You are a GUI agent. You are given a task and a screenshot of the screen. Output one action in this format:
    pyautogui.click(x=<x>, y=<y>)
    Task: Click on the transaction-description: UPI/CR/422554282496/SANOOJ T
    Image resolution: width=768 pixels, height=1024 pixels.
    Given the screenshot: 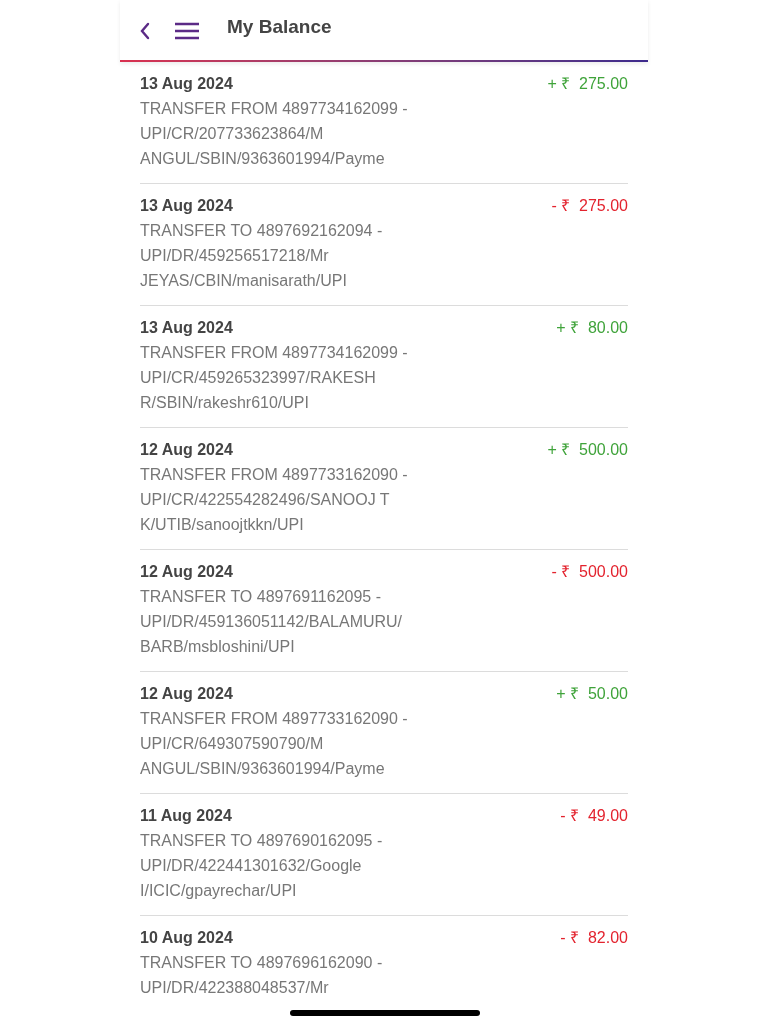 What is the action you would take?
    pyautogui.click(x=265, y=500)
    